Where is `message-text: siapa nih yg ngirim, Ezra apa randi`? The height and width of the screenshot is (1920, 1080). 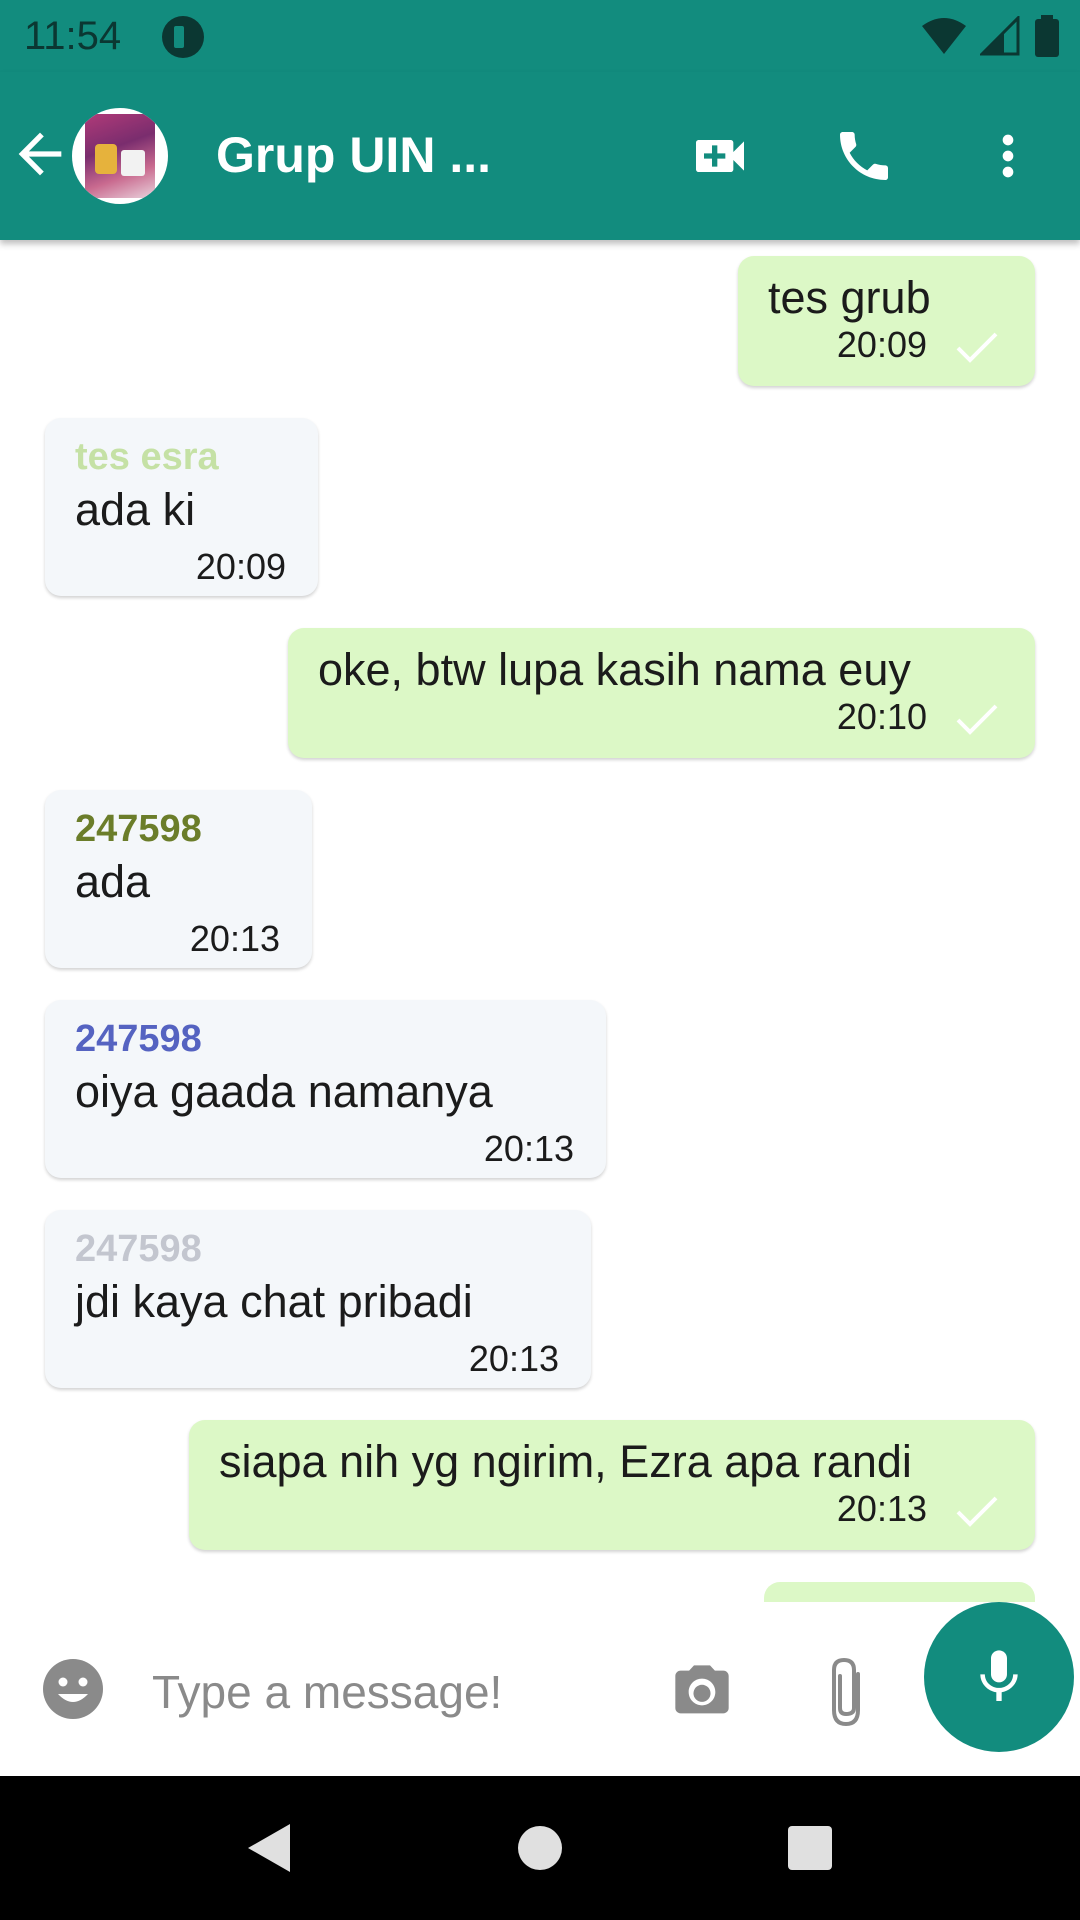 message-text: siapa nih yg ngirim, Ezra apa randi is located at coordinates (565, 1461).